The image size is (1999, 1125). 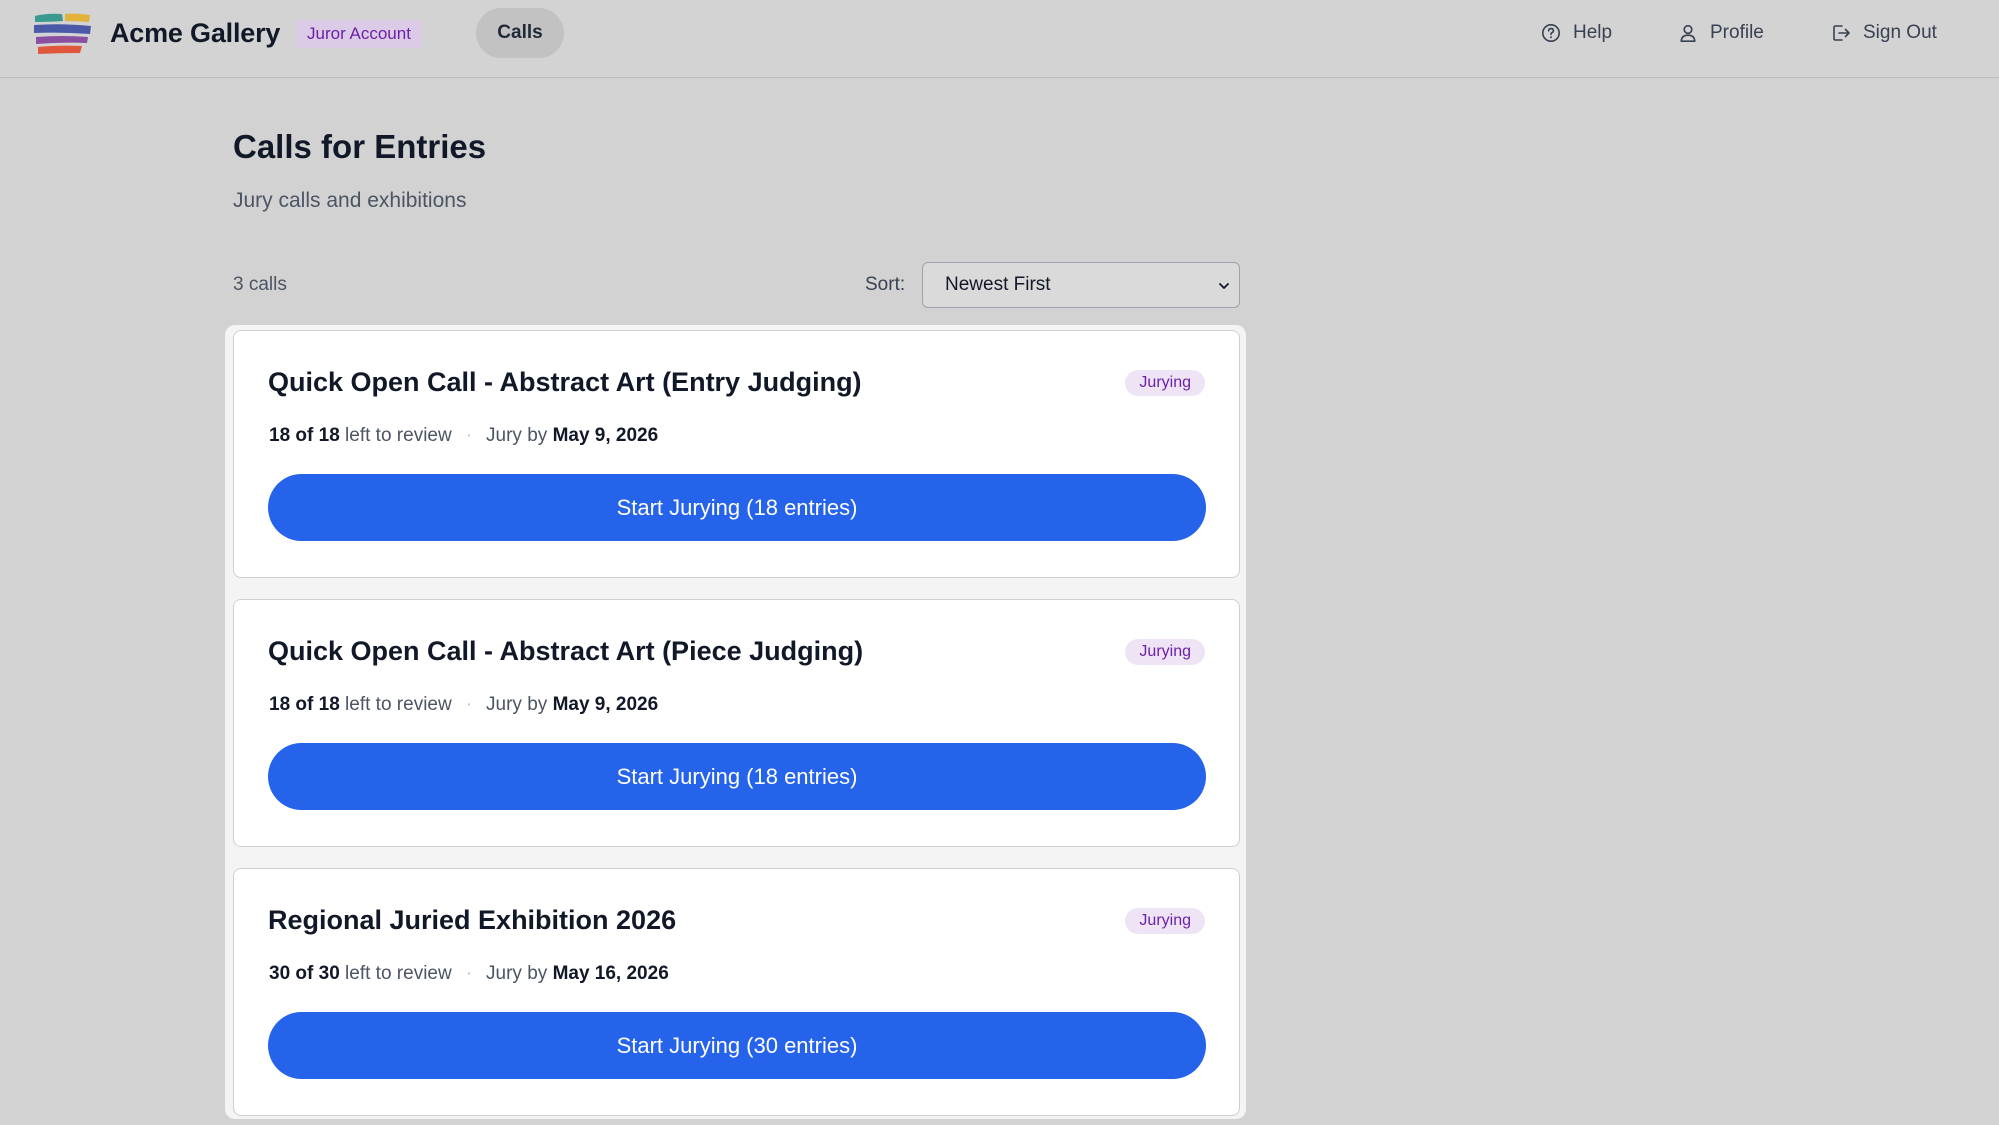 What do you see at coordinates (1900, 32) in the screenshot?
I see `sign-out-label: Sign Out` at bounding box center [1900, 32].